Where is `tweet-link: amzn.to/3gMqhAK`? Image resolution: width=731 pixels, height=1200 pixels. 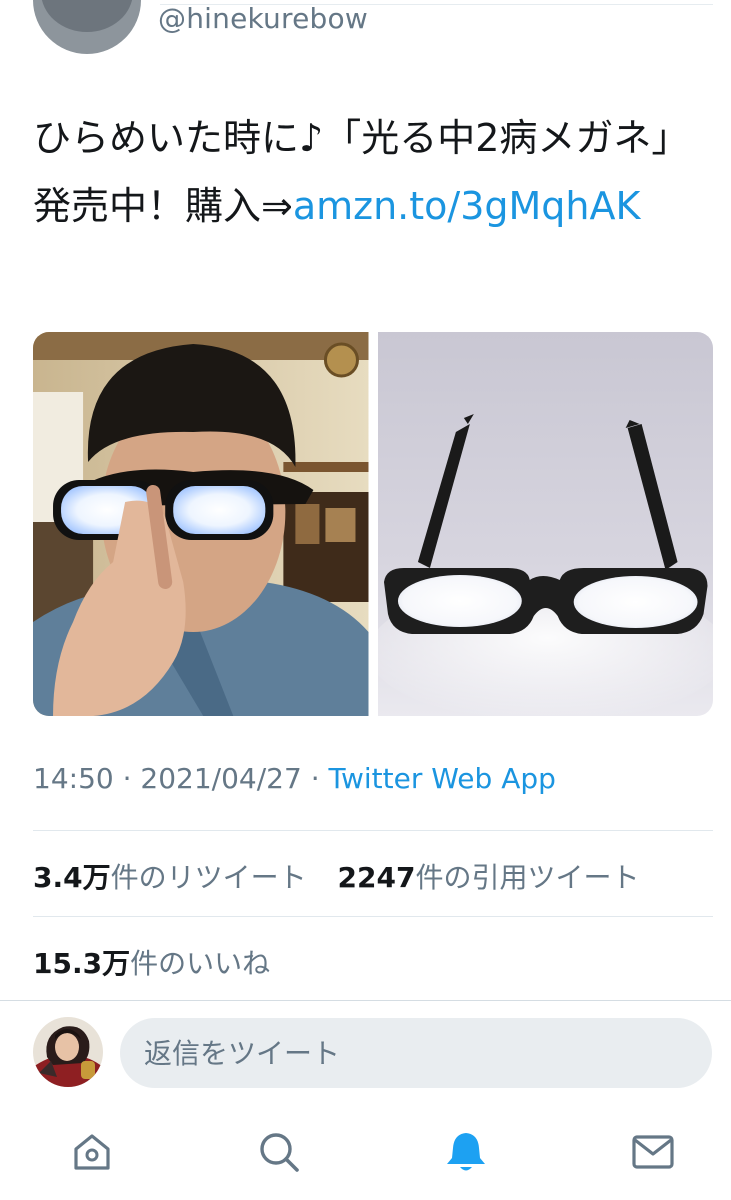 tweet-link: amzn.to/3gMqhAK is located at coordinates (467, 206).